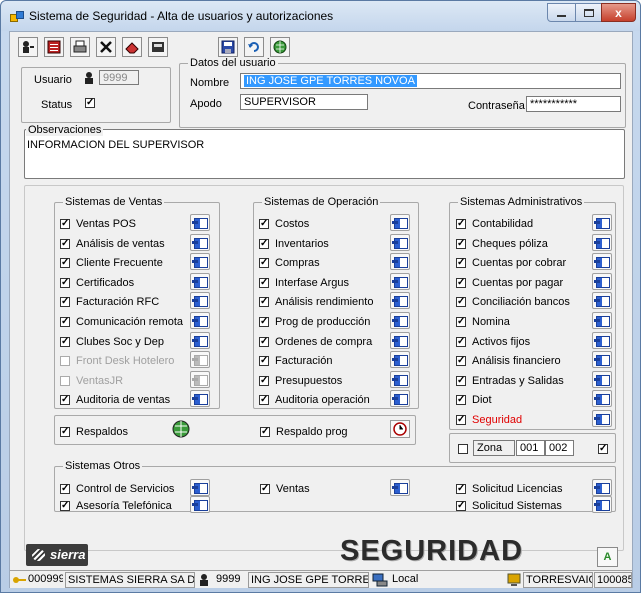  I want to click on auditoria-operacion-detail-button, so click(400, 399).